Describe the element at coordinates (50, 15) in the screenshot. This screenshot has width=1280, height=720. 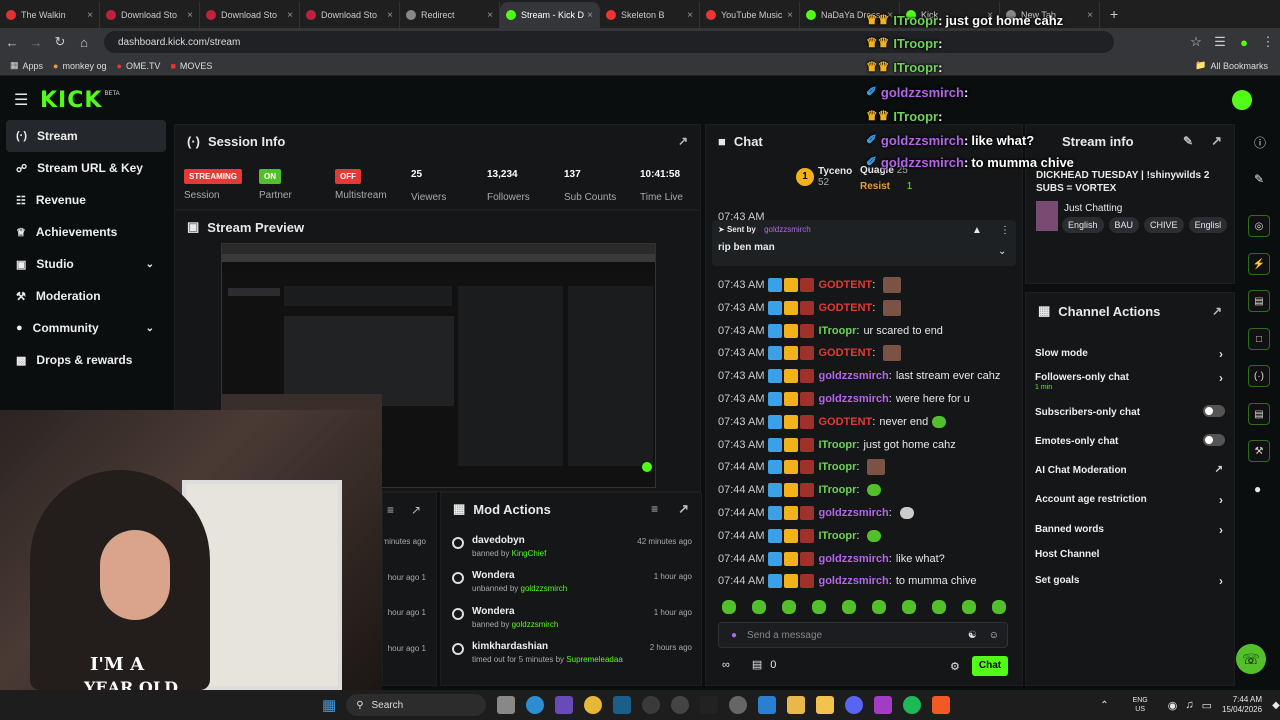
I see `browser-tab: The Walkin ×` at that location.